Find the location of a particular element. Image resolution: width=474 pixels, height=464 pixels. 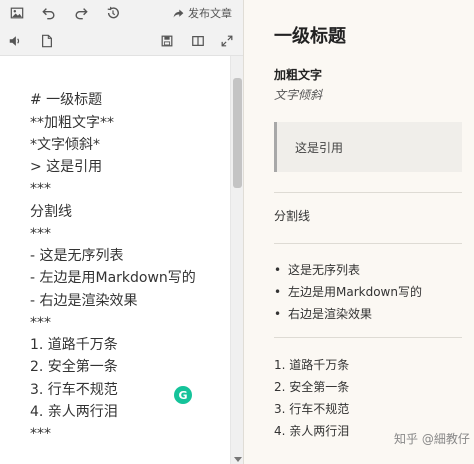

editor-line: 2. 安全第一条 is located at coordinates (74, 367).